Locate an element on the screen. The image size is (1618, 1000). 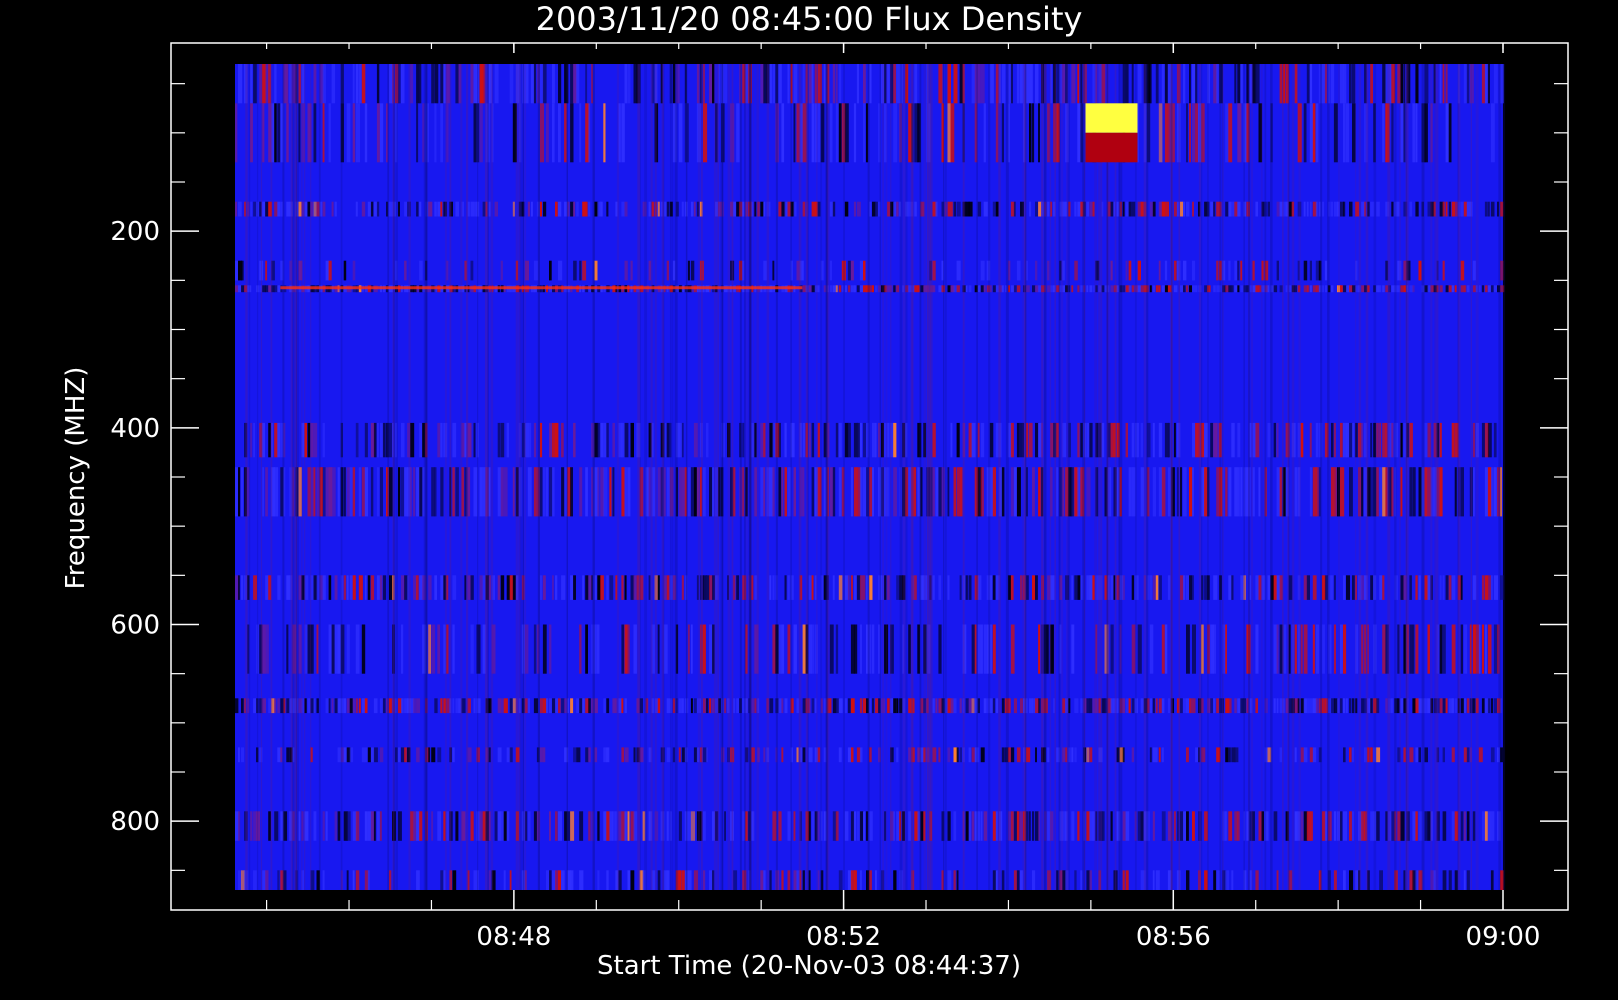
x-tick-label: 08:52 is located at coordinates (843, 937).